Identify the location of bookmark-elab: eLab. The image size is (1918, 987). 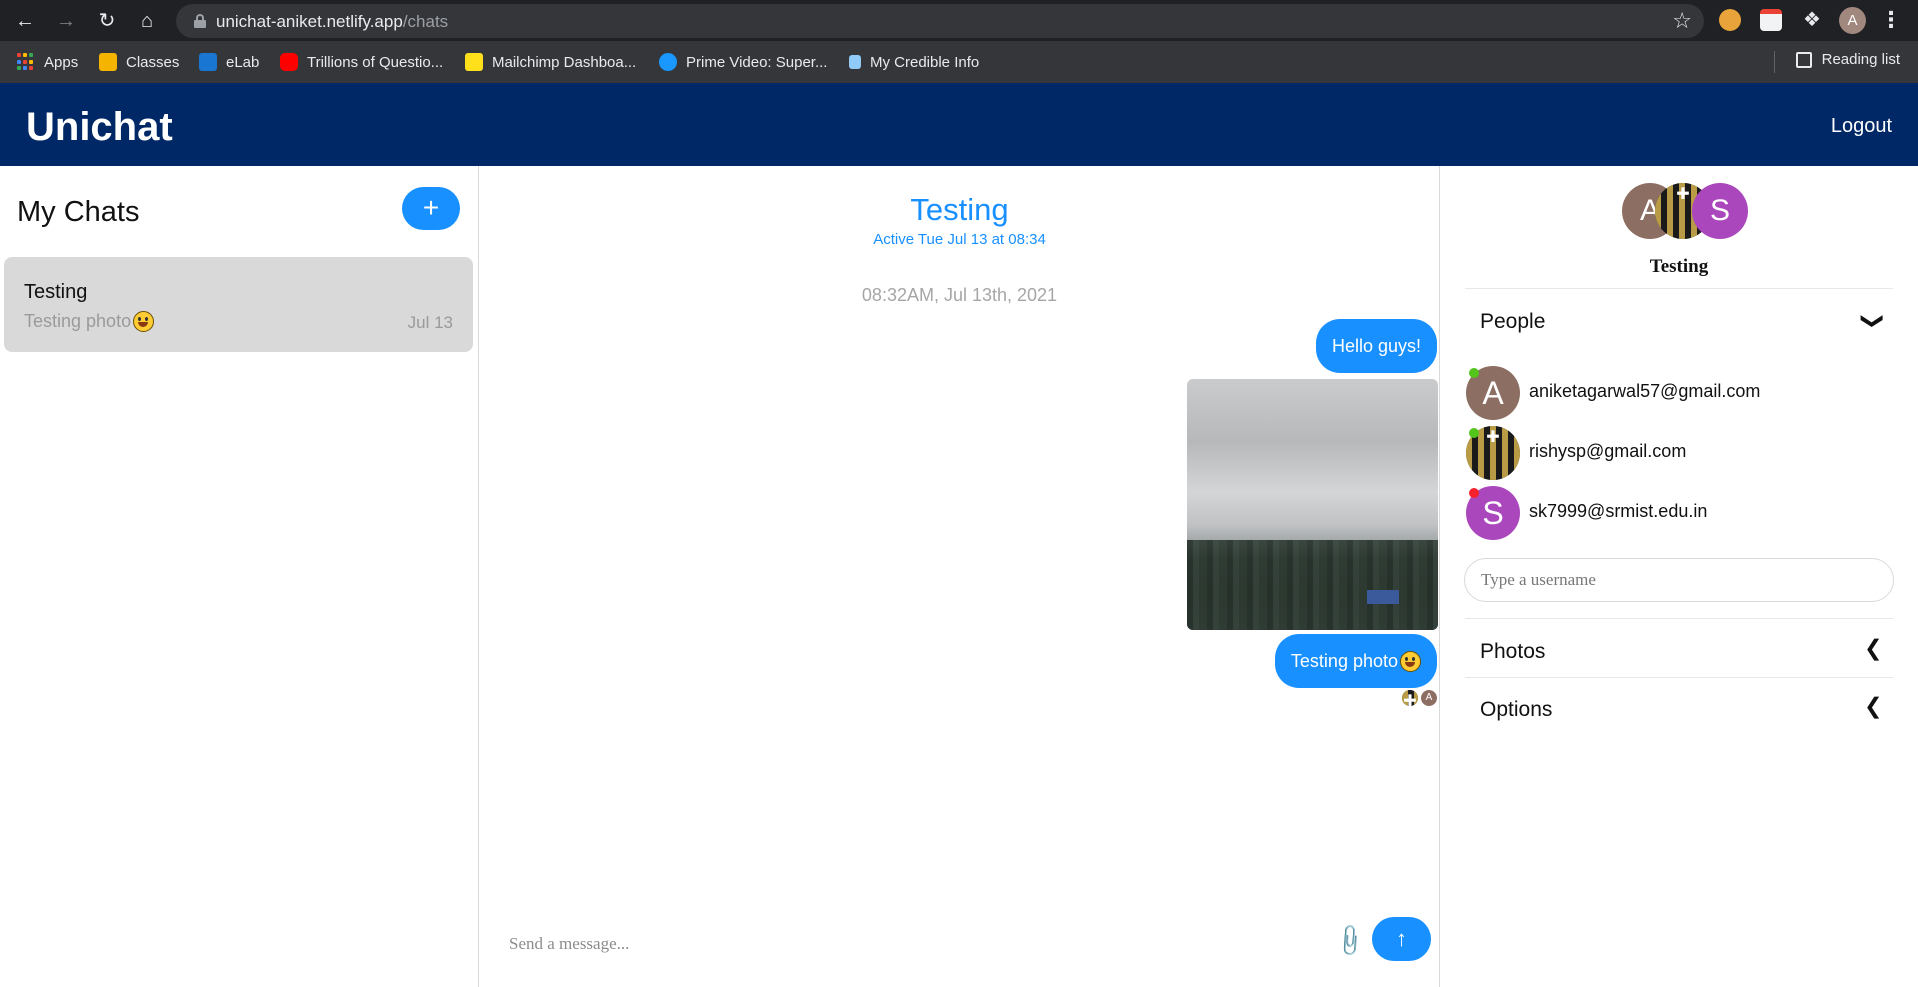
(229, 62).